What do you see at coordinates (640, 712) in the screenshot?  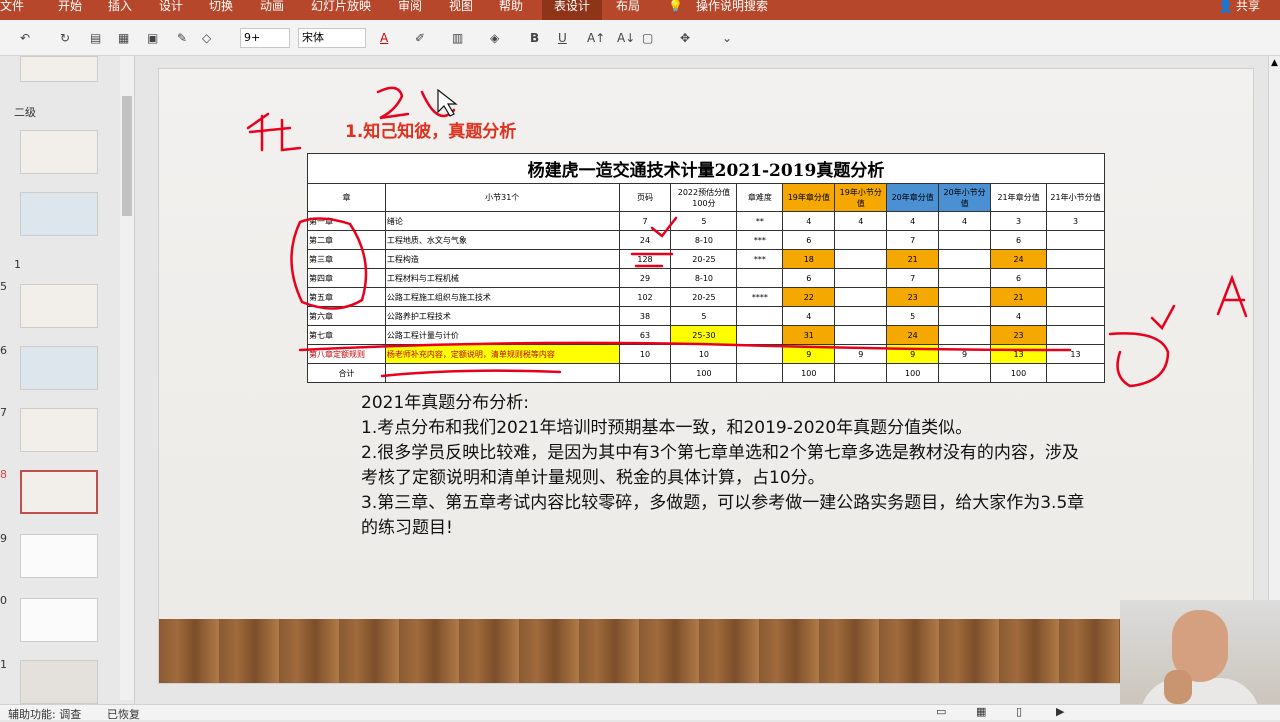 I see `status-bar: 辅助功能: 调查 已恢复 ▭ ▦ ▯ ▶` at bounding box center [640, 712].